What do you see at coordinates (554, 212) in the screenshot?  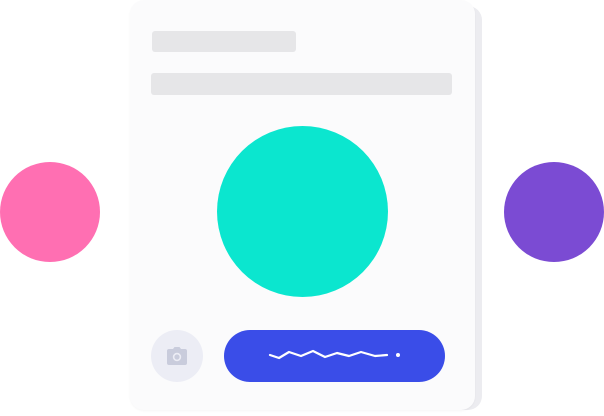 I see `right-color-dot` at bounding box center [554, 212].